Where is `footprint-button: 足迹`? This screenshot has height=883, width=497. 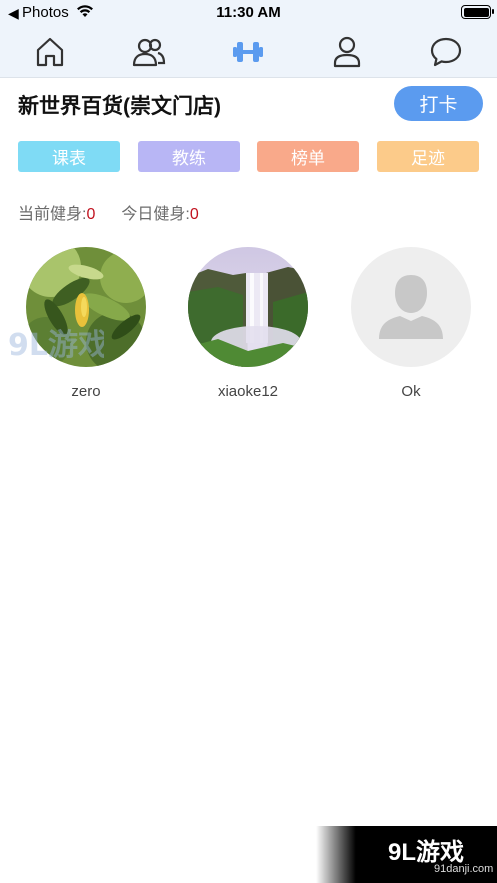 footprint-button: 足迹 is located at coordinates (428, 156).